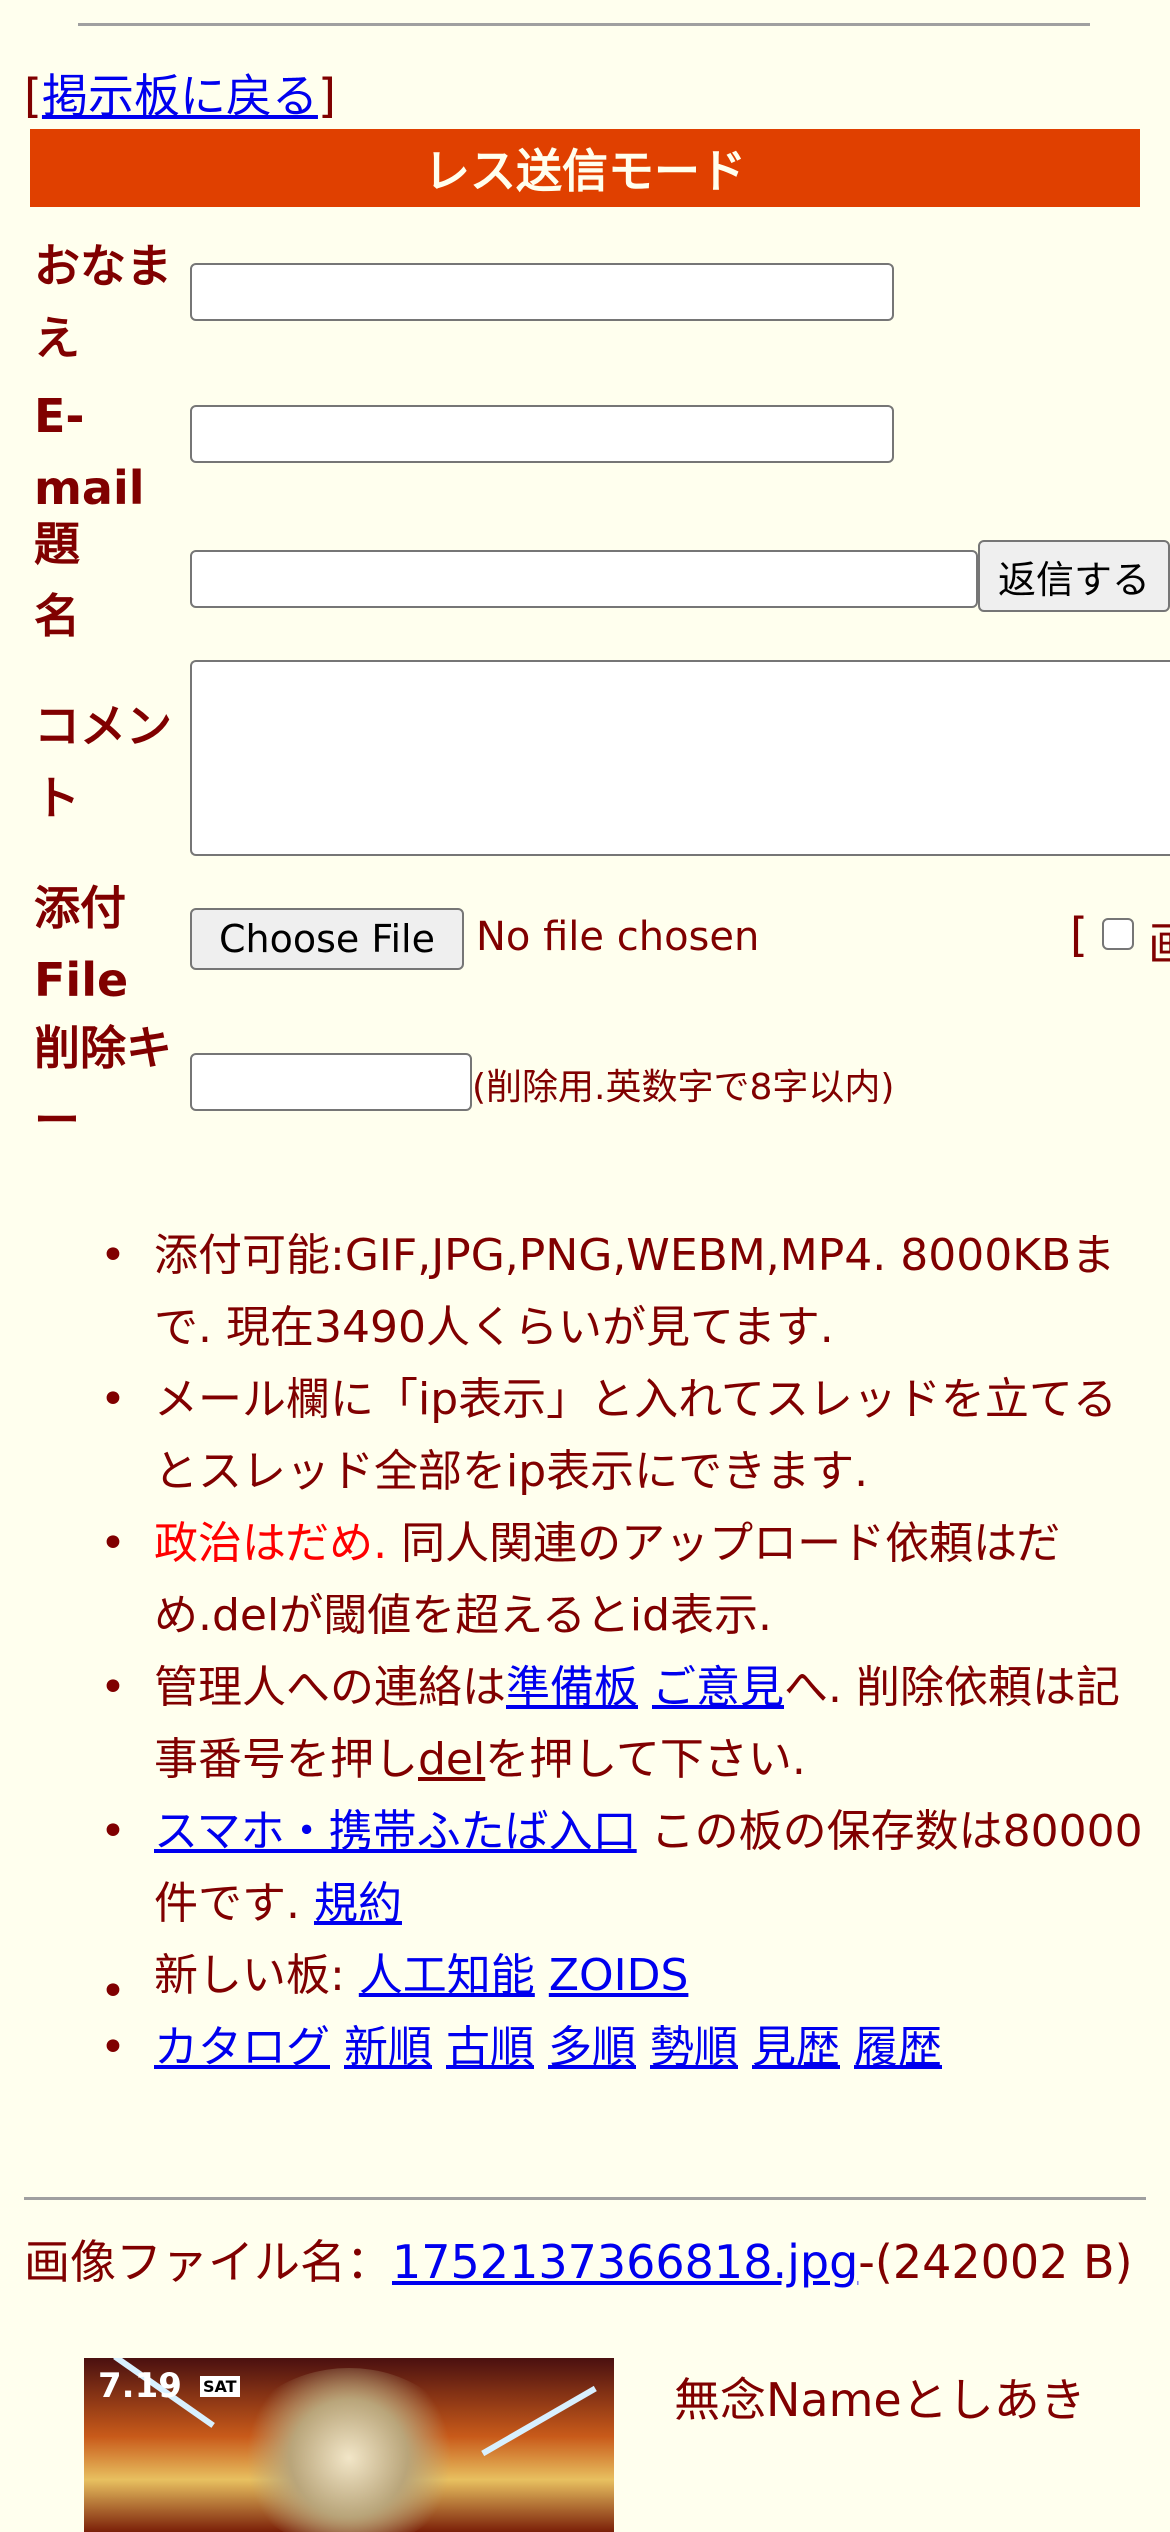  Describe the element at coordinates (330, 1687) in the screenshot. I see `contact-text: 管理人への連絡は` at that location.